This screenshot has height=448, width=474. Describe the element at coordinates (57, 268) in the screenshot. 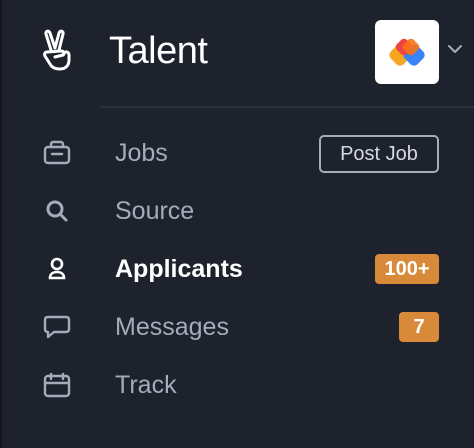

I see `person-icon` at that location.